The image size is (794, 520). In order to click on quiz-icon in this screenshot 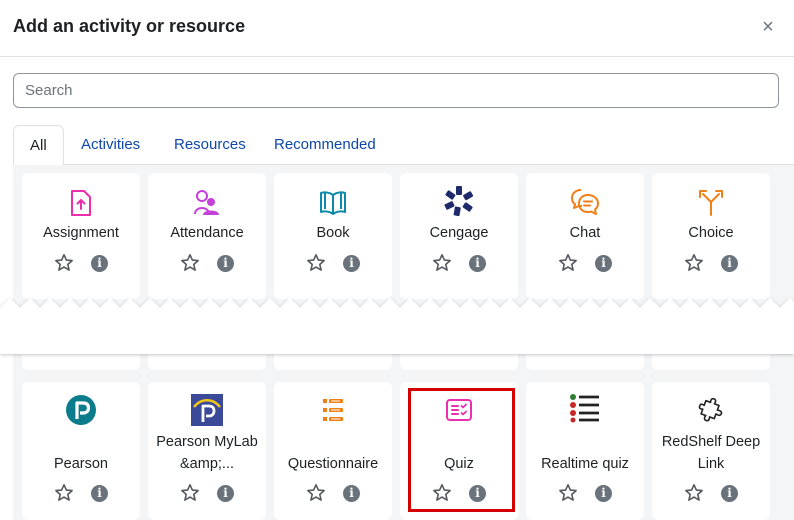, I will do `click(459, 410)`.